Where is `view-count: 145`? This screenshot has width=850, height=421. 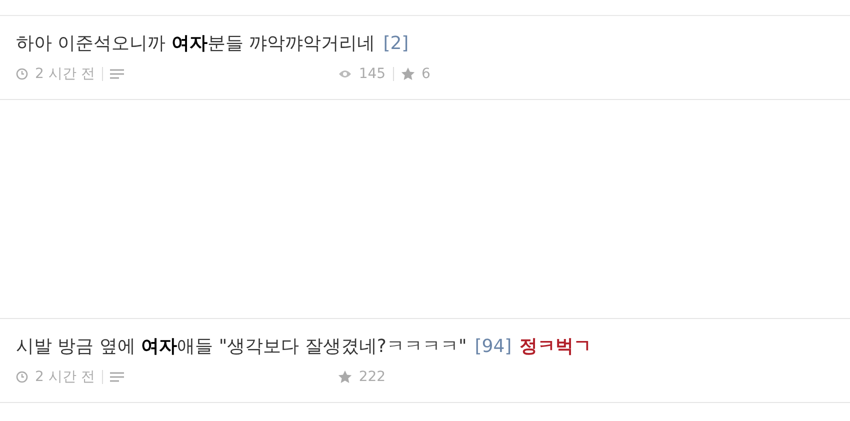 view-count: 145 is located at coordinates (372, 74).